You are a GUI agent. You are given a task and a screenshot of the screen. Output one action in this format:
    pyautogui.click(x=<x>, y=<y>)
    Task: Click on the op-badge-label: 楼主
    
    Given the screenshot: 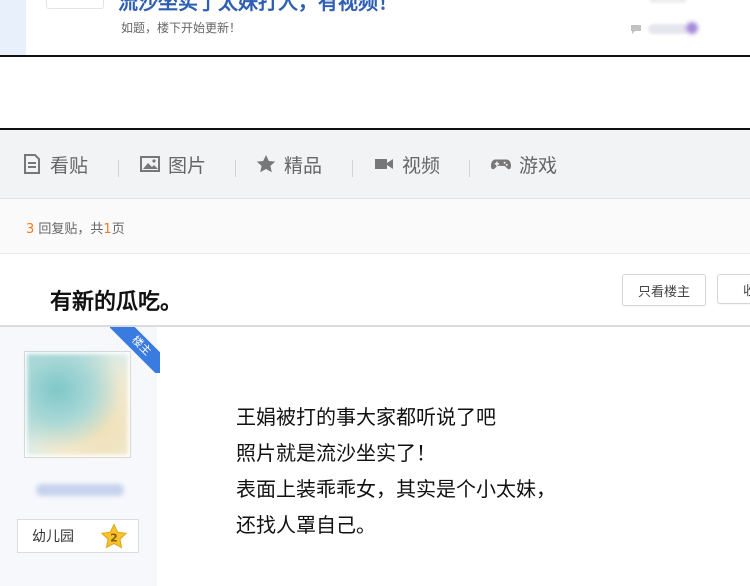 What is the action you would take?
    pyautogui.click(x=135, y=350)
    